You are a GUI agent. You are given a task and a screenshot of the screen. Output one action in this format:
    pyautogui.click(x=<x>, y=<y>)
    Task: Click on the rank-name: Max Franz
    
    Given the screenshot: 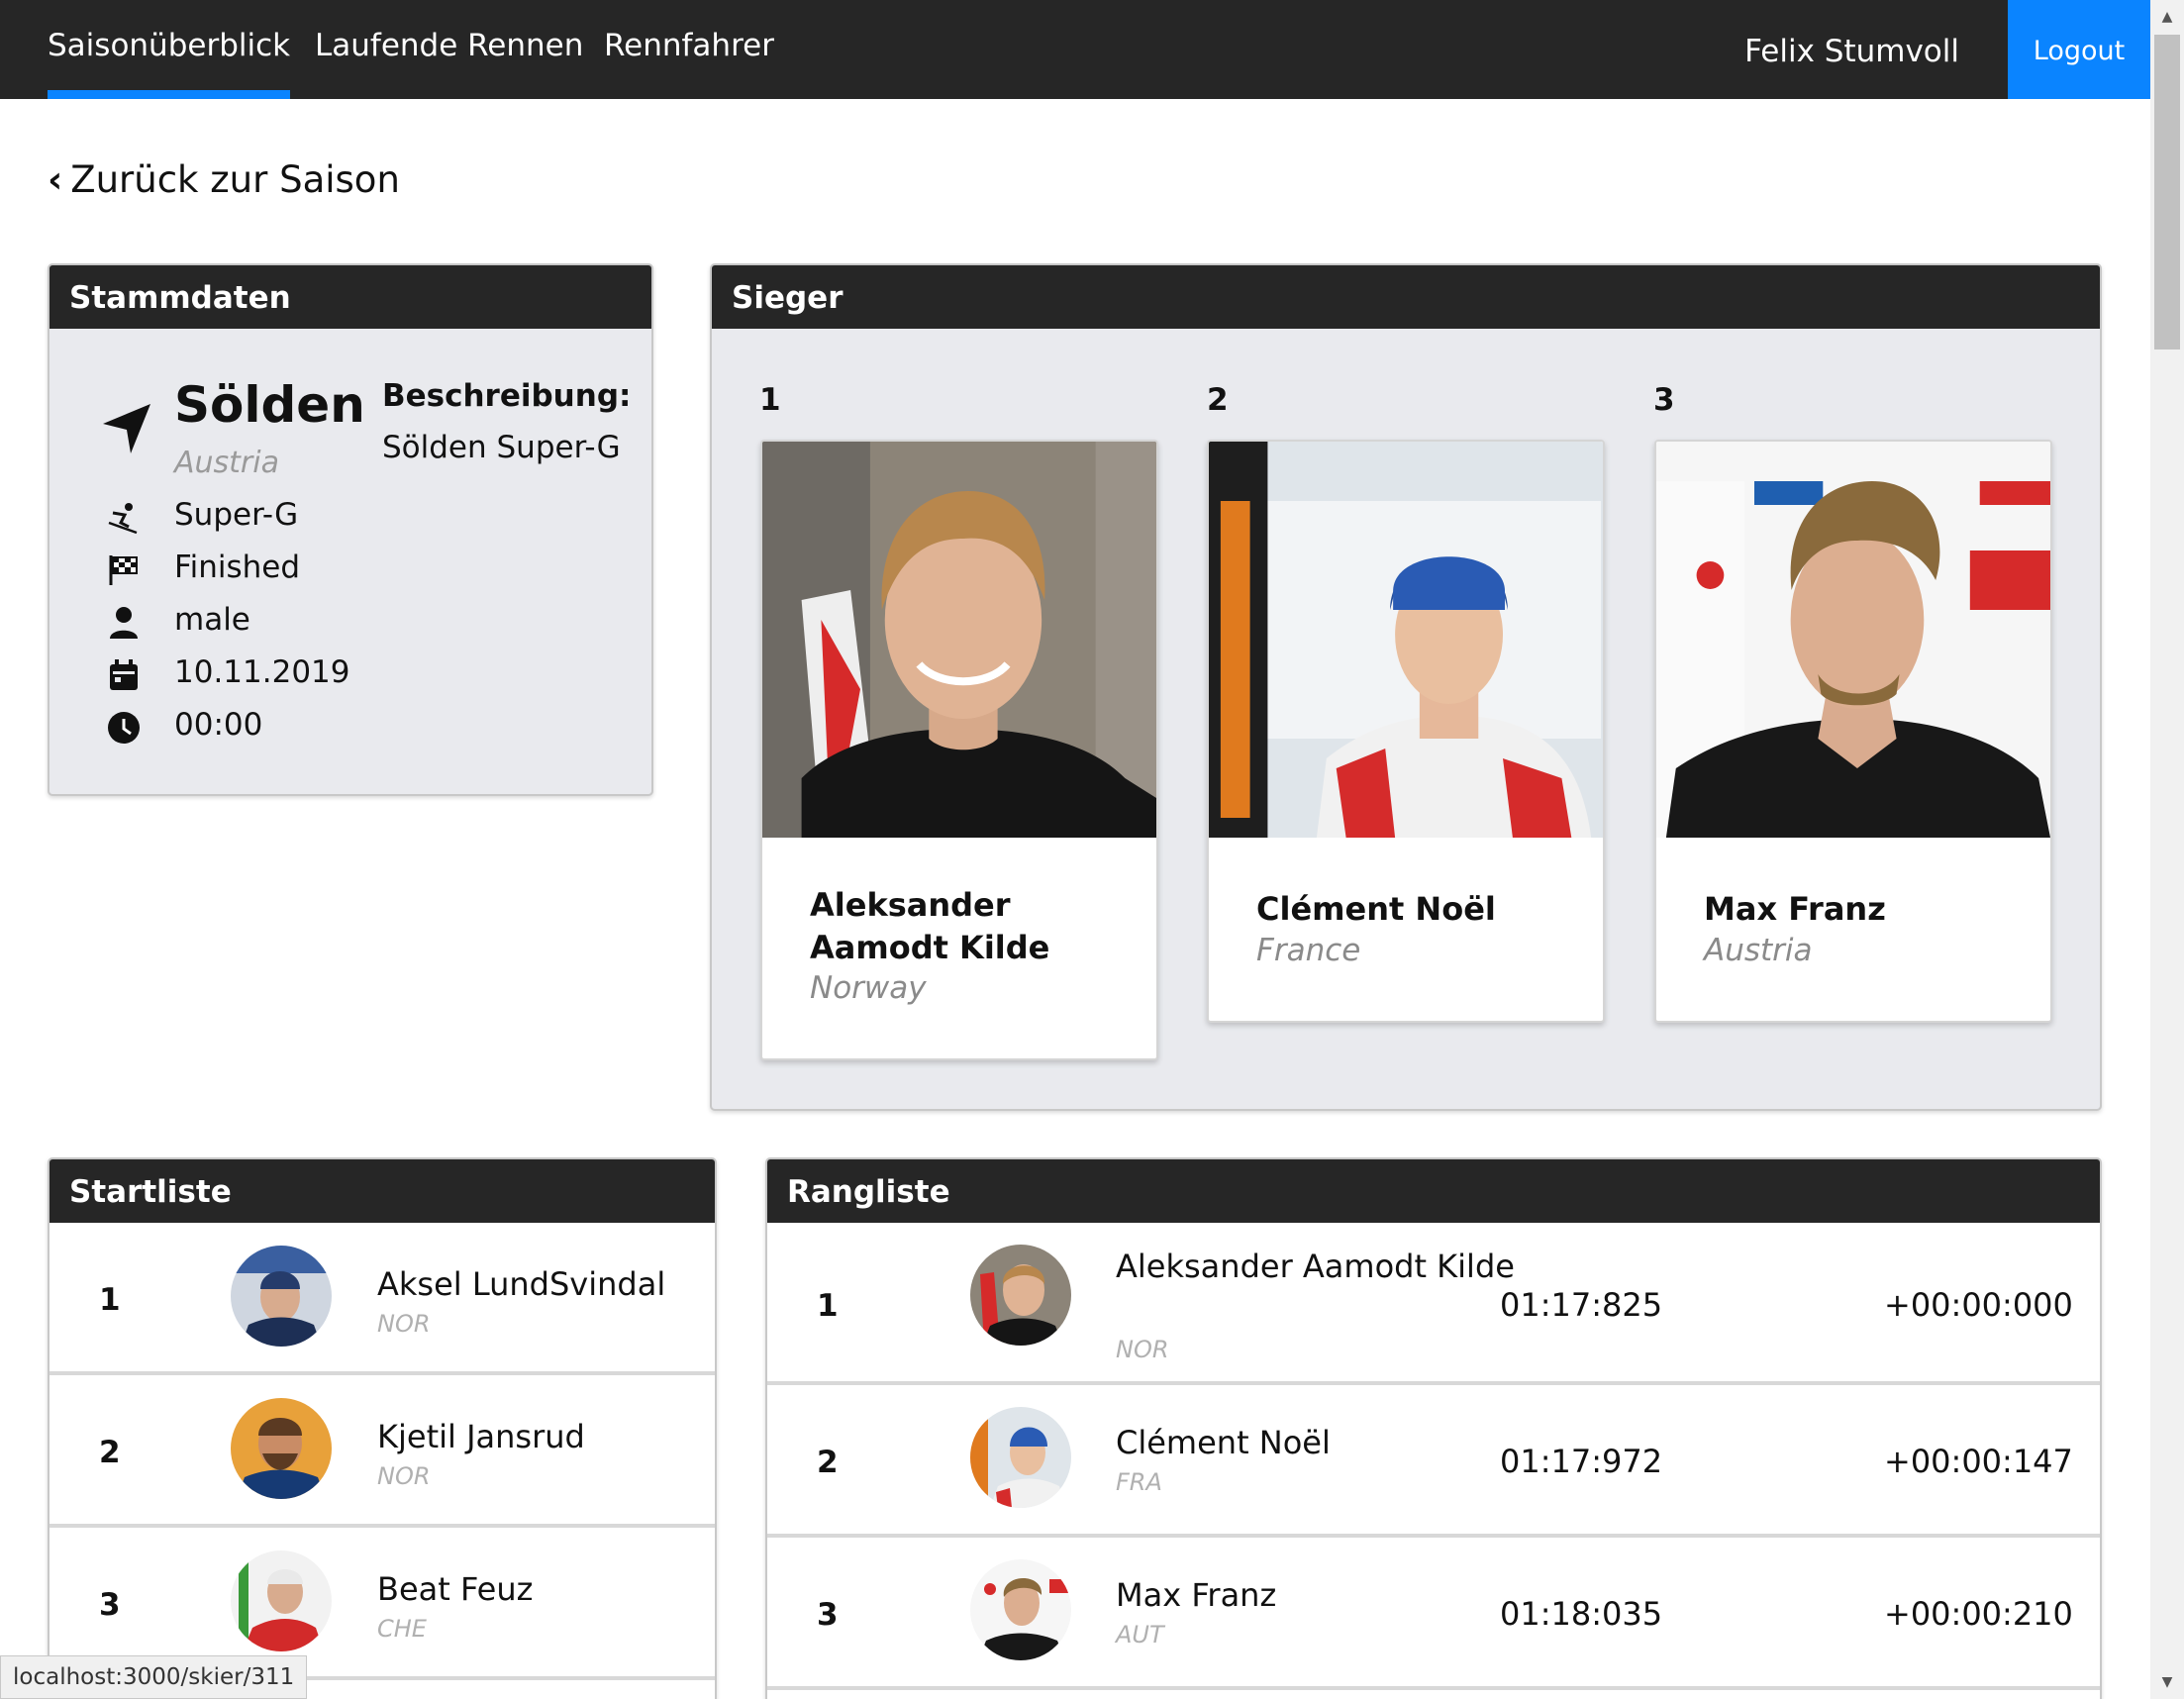 What is the action you would take?
    pyautogui.click(x=1196, y=1595)
    